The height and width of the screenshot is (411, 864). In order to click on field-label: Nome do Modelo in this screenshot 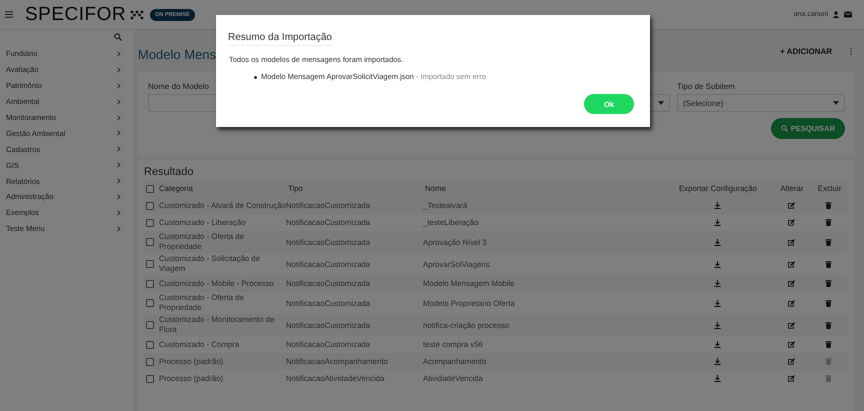, I will do `click(179, 86)`.